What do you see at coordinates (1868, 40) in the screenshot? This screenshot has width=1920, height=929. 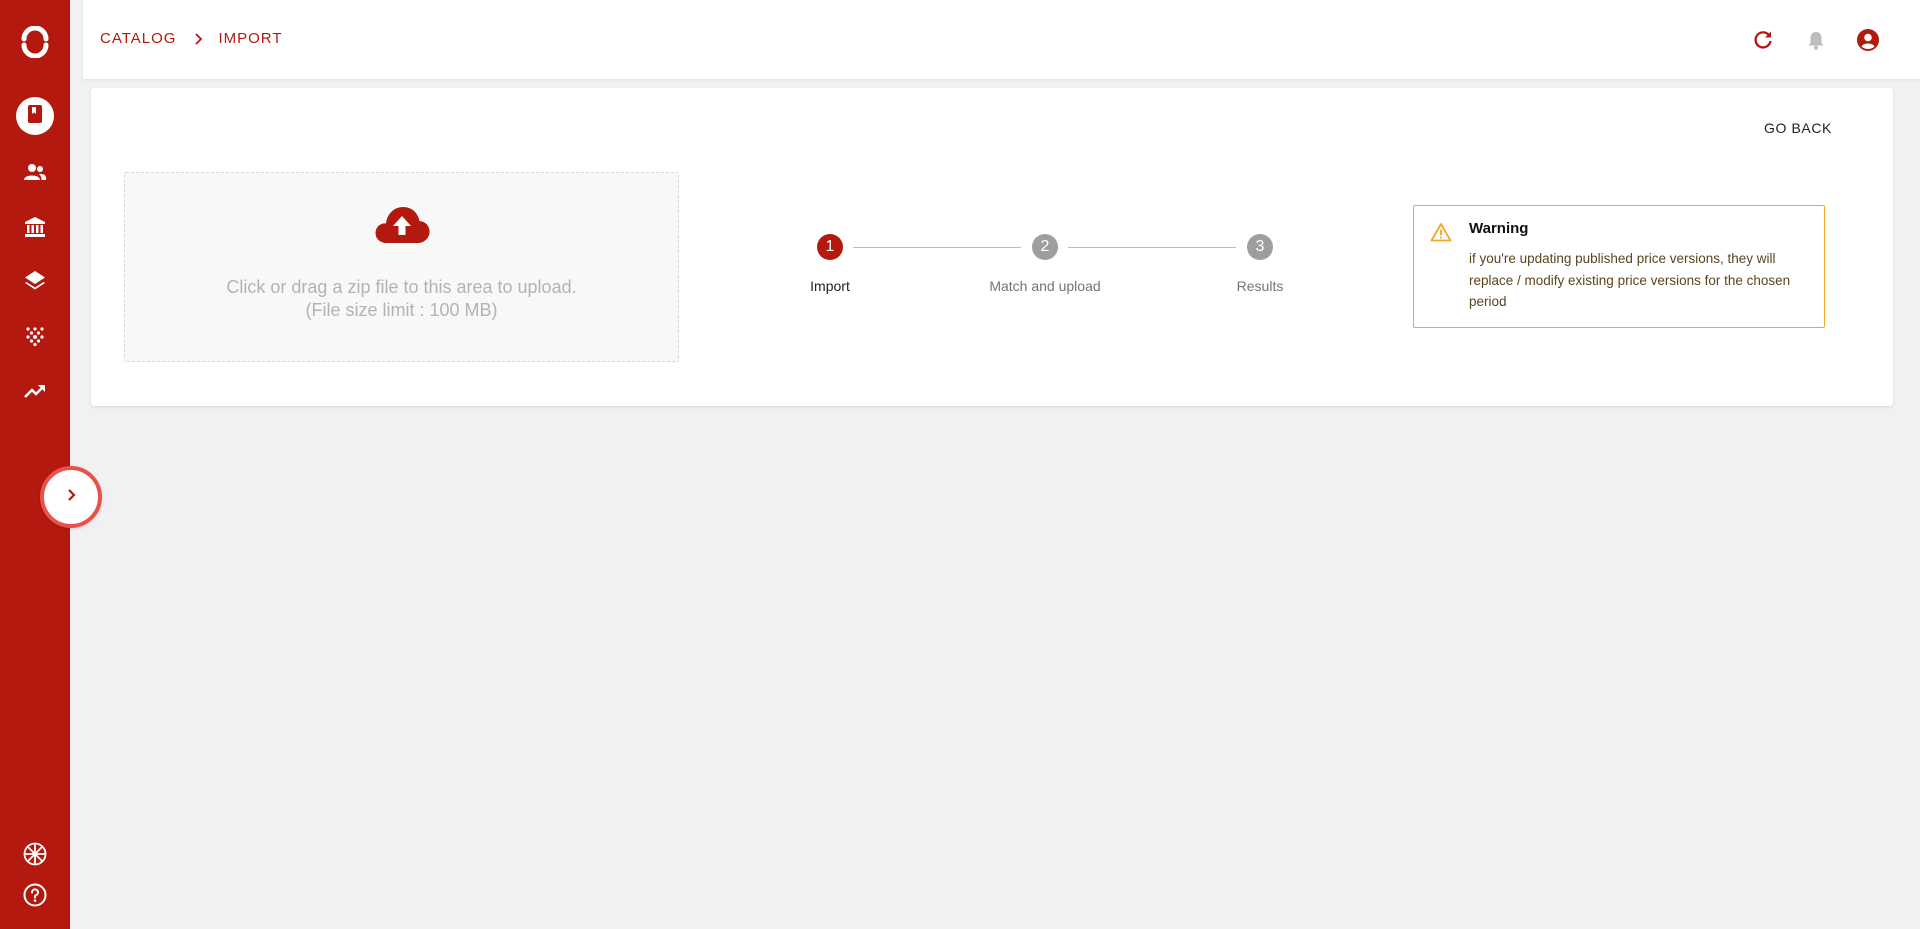 I see `account-icon` at bounding box center [1868, 40].